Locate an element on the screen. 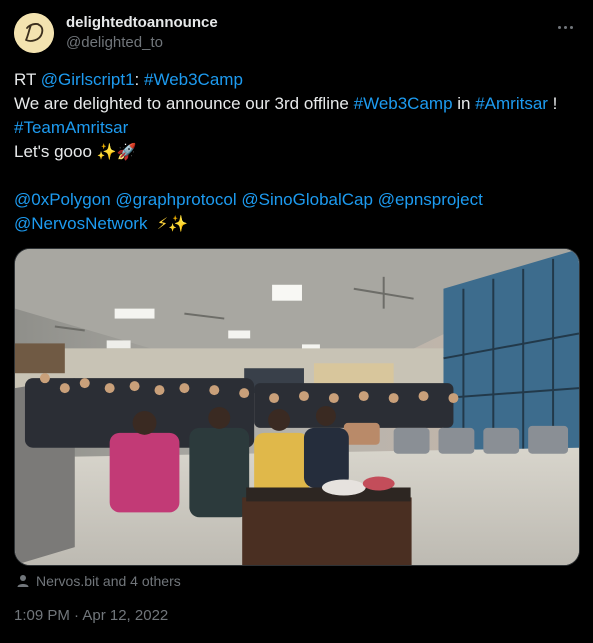  tweet-line-1: RT @Girlscript1: #Web3Camp is located at coordinates (297, 80).